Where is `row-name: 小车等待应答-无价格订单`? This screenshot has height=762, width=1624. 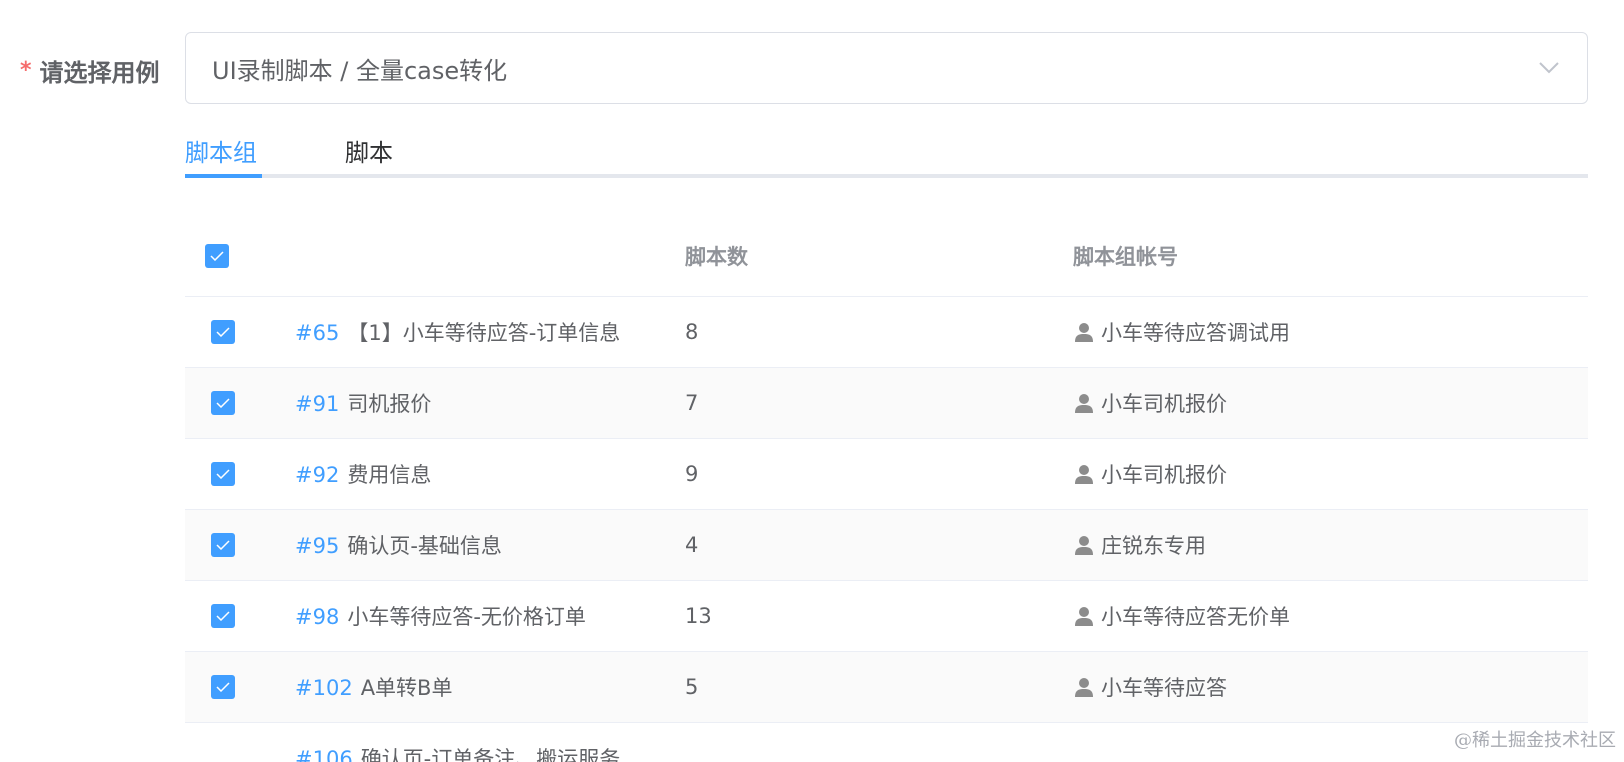 row-name: 小车等待应答-无价格订单 is located at coordinates (466, 617).